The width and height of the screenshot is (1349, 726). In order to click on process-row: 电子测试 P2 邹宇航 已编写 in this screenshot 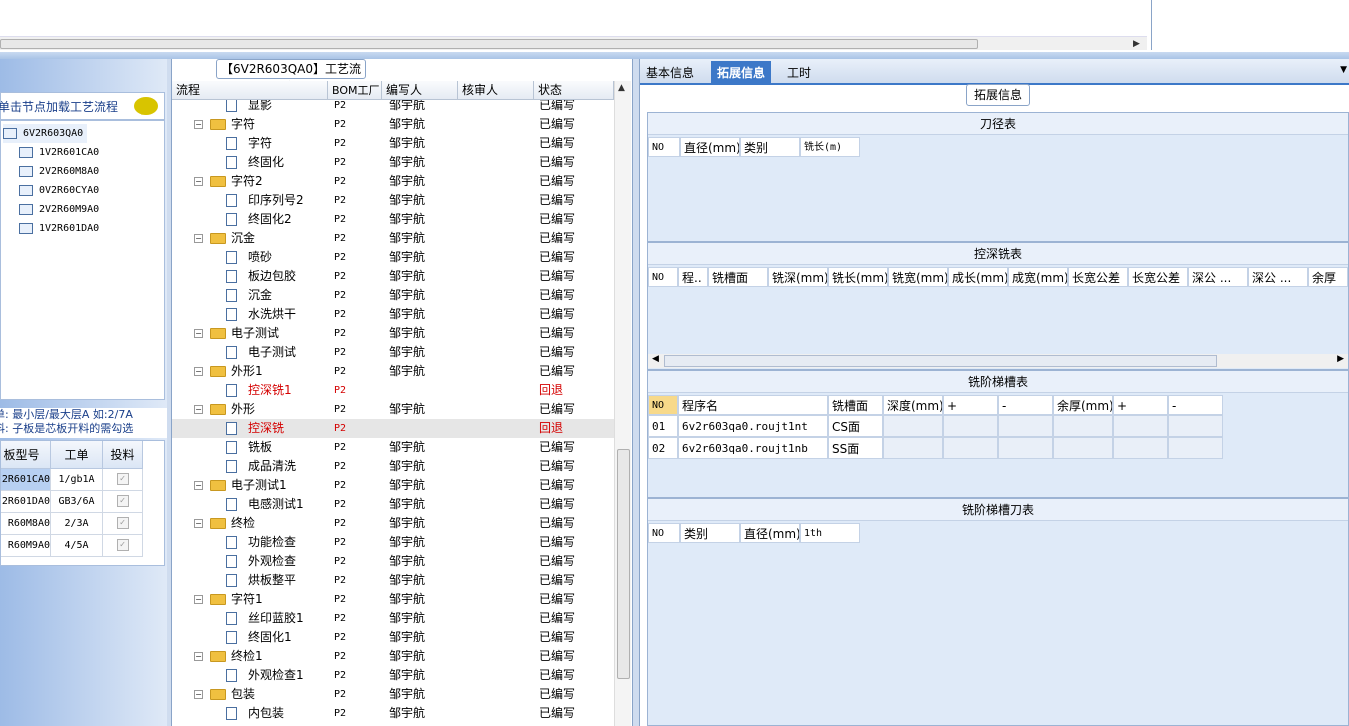, I will do `click(393, 352)`.